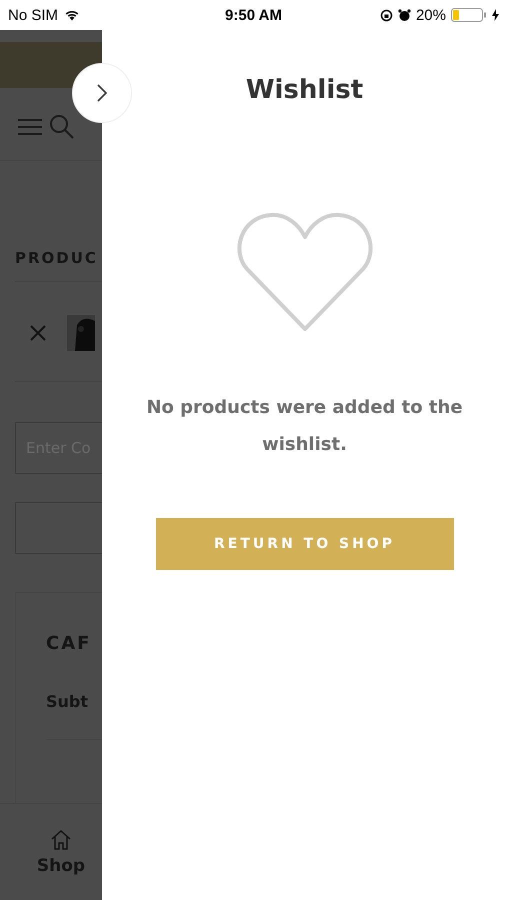  What do you see at coordinates (304, 426) in the screenshot?
I see `empty-message: No products were added to the wishlist.` at bounding box center [304, 426].